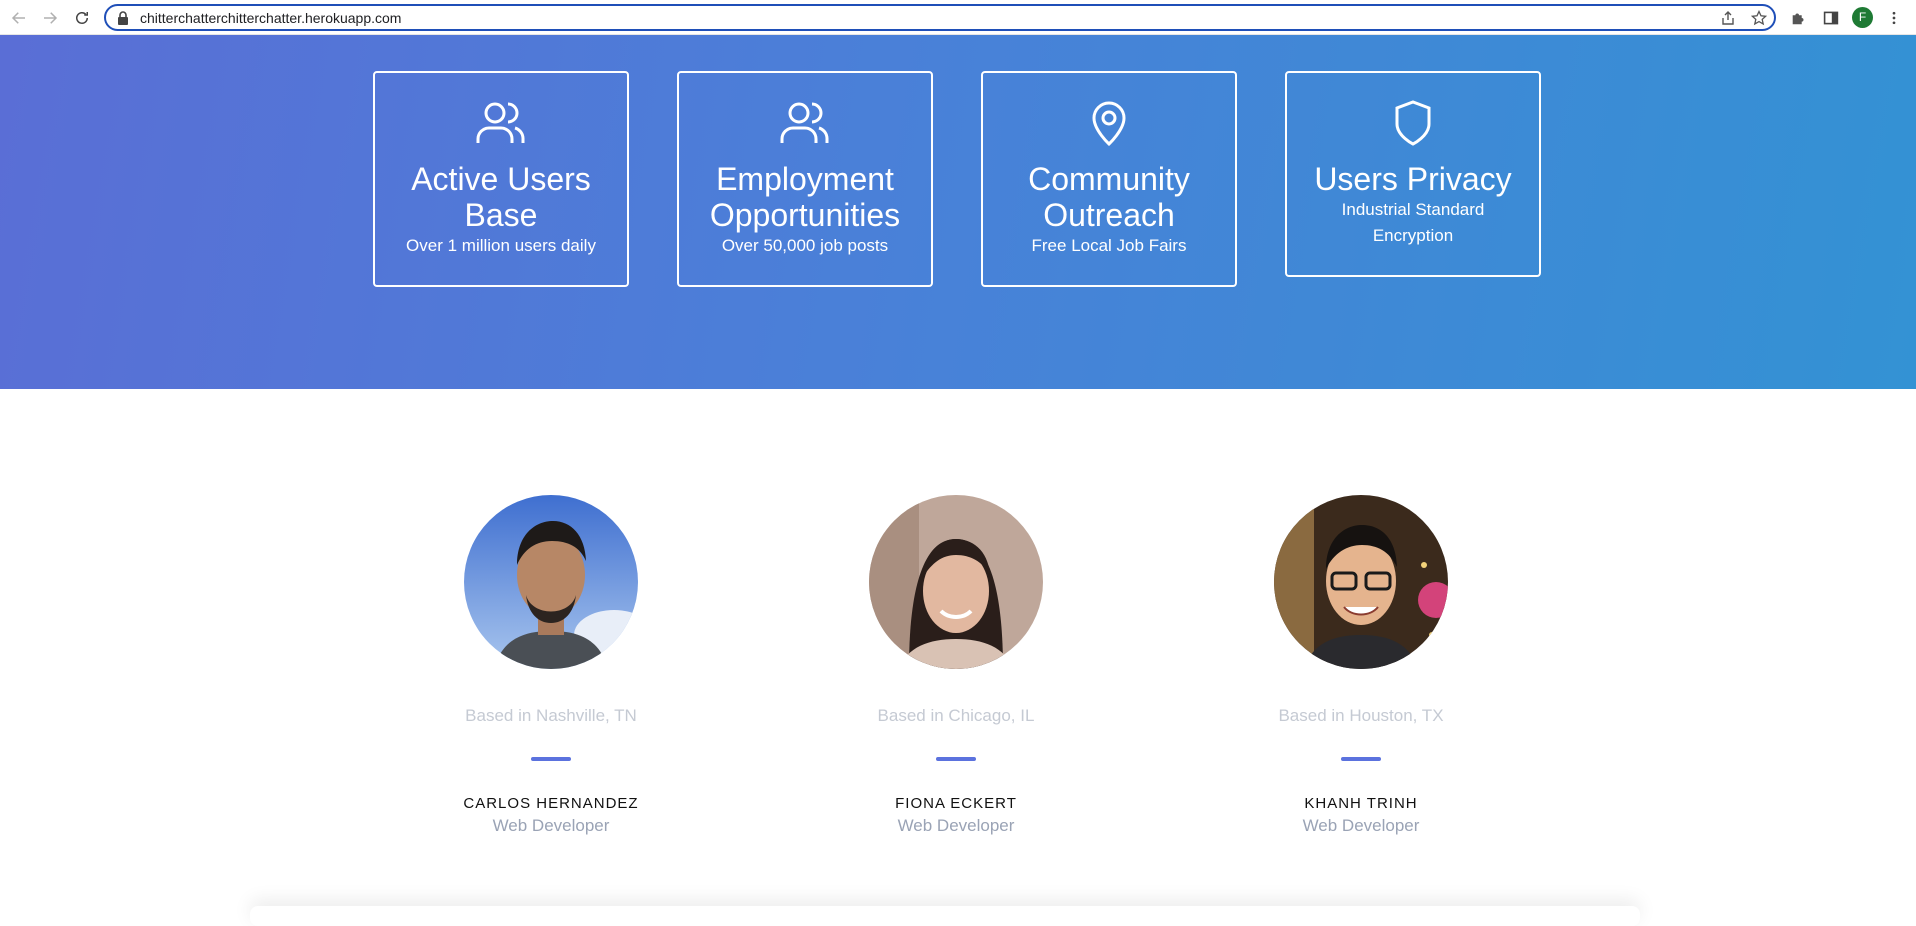 This screenshot has height=926, width=1916. What do you see at coordinates (501, 197) in the screenshot?
I see `feature-title: Active Users Base` at bounding box center [501, 197].